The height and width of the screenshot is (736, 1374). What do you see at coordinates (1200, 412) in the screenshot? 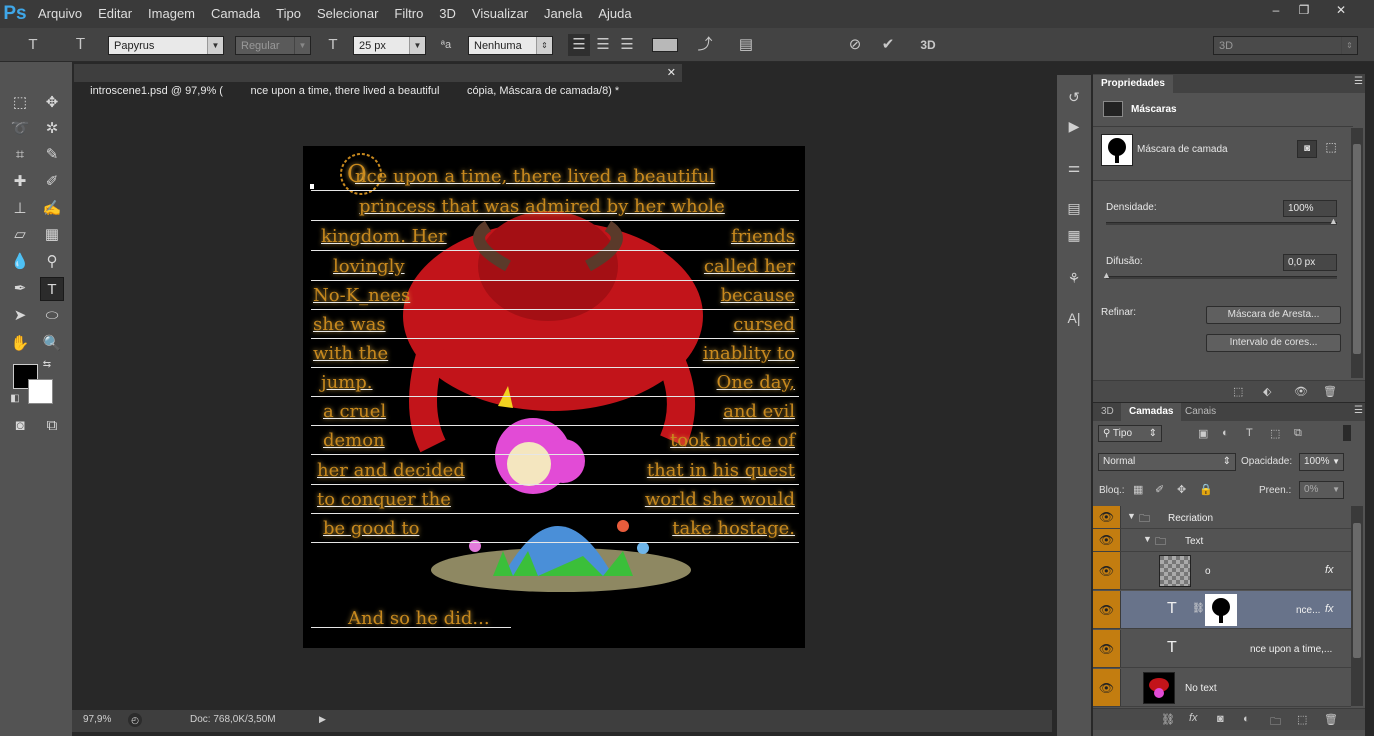
I see `tab-canais: Canais` at bounding box center [1200, 412].